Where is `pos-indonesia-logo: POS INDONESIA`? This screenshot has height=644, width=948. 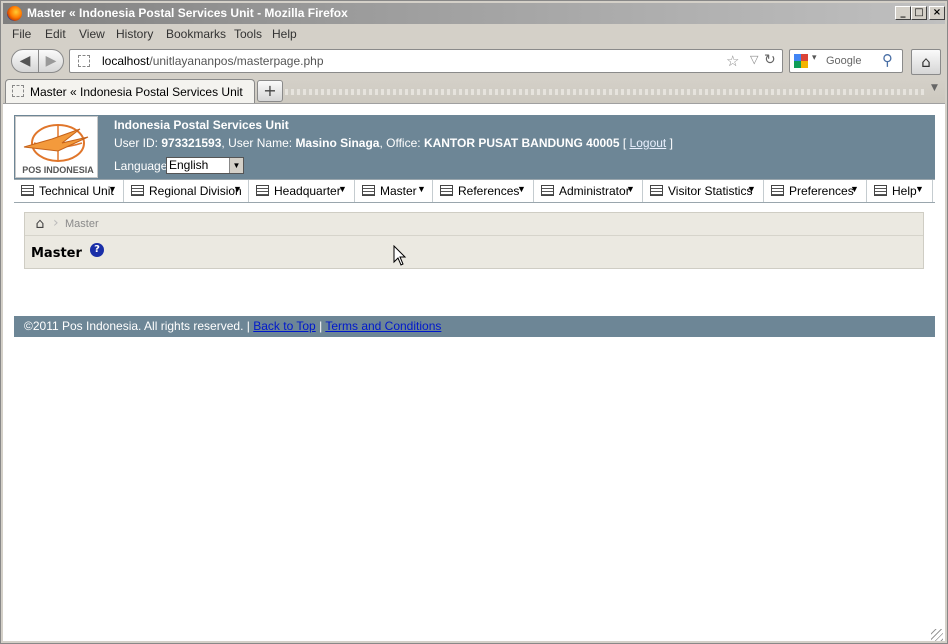 pos-indonesia-logo: POS INDONESIA is located at coordinates (56, 147).